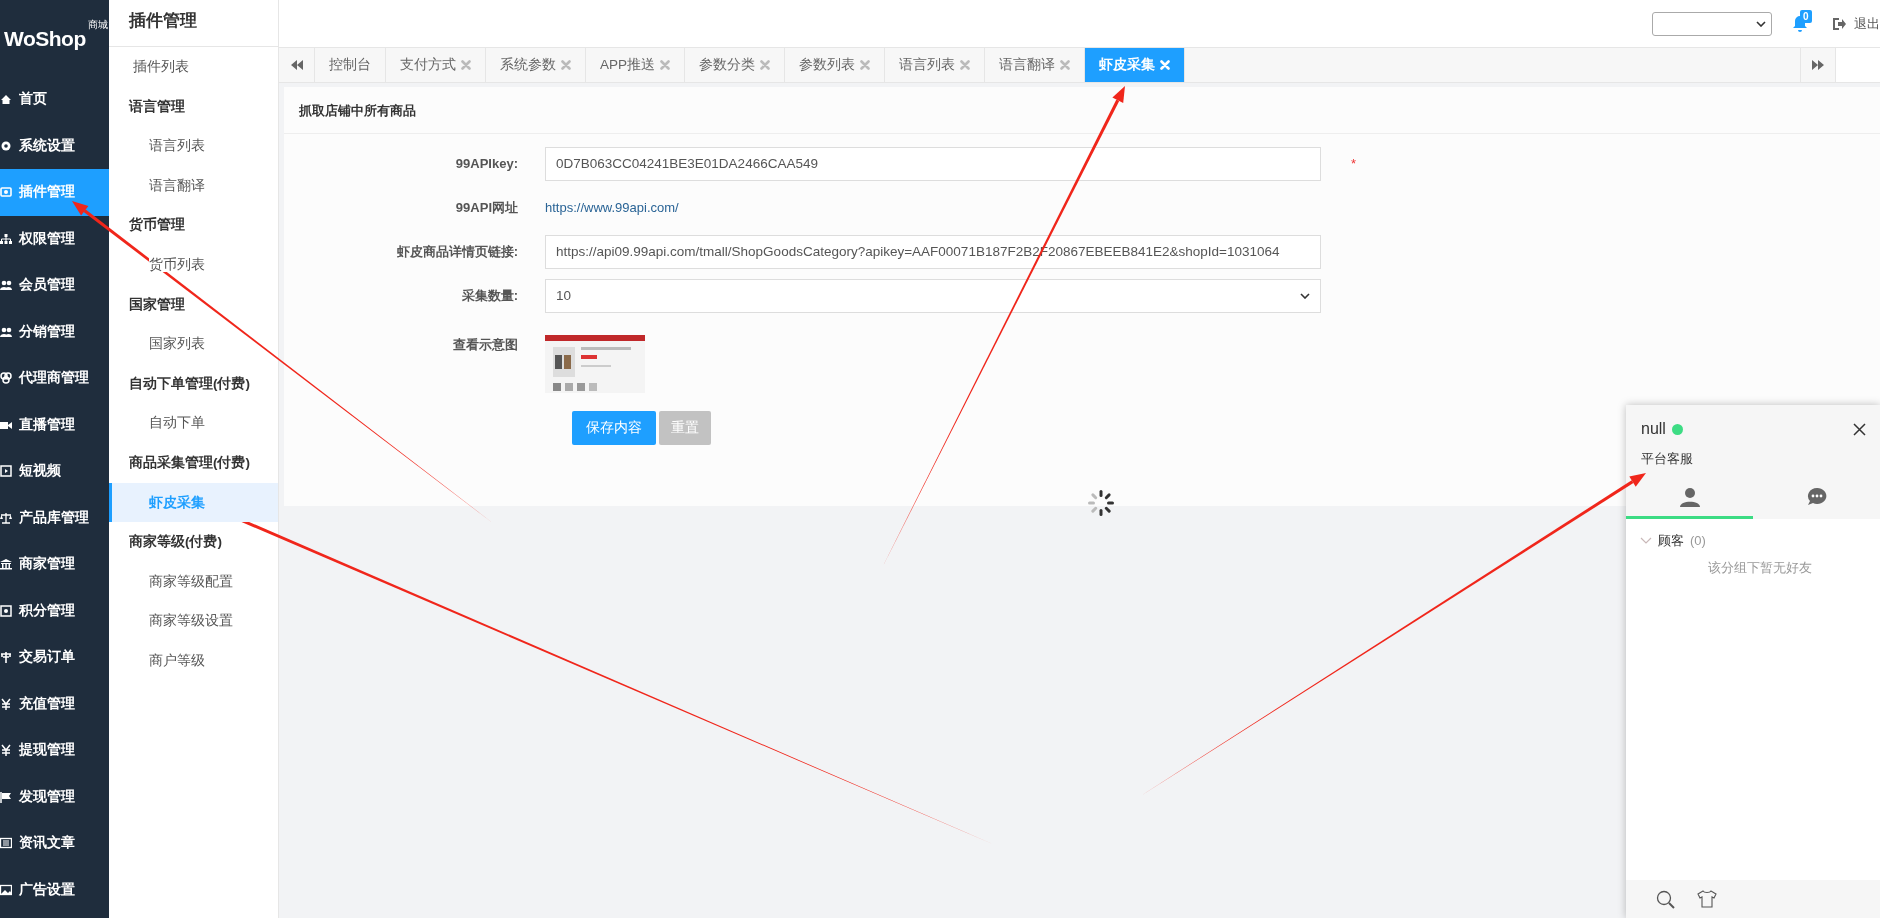 This screenshot has height=918, width=1880. I want to click on page-tab: 语言列表, so click(935, 65).